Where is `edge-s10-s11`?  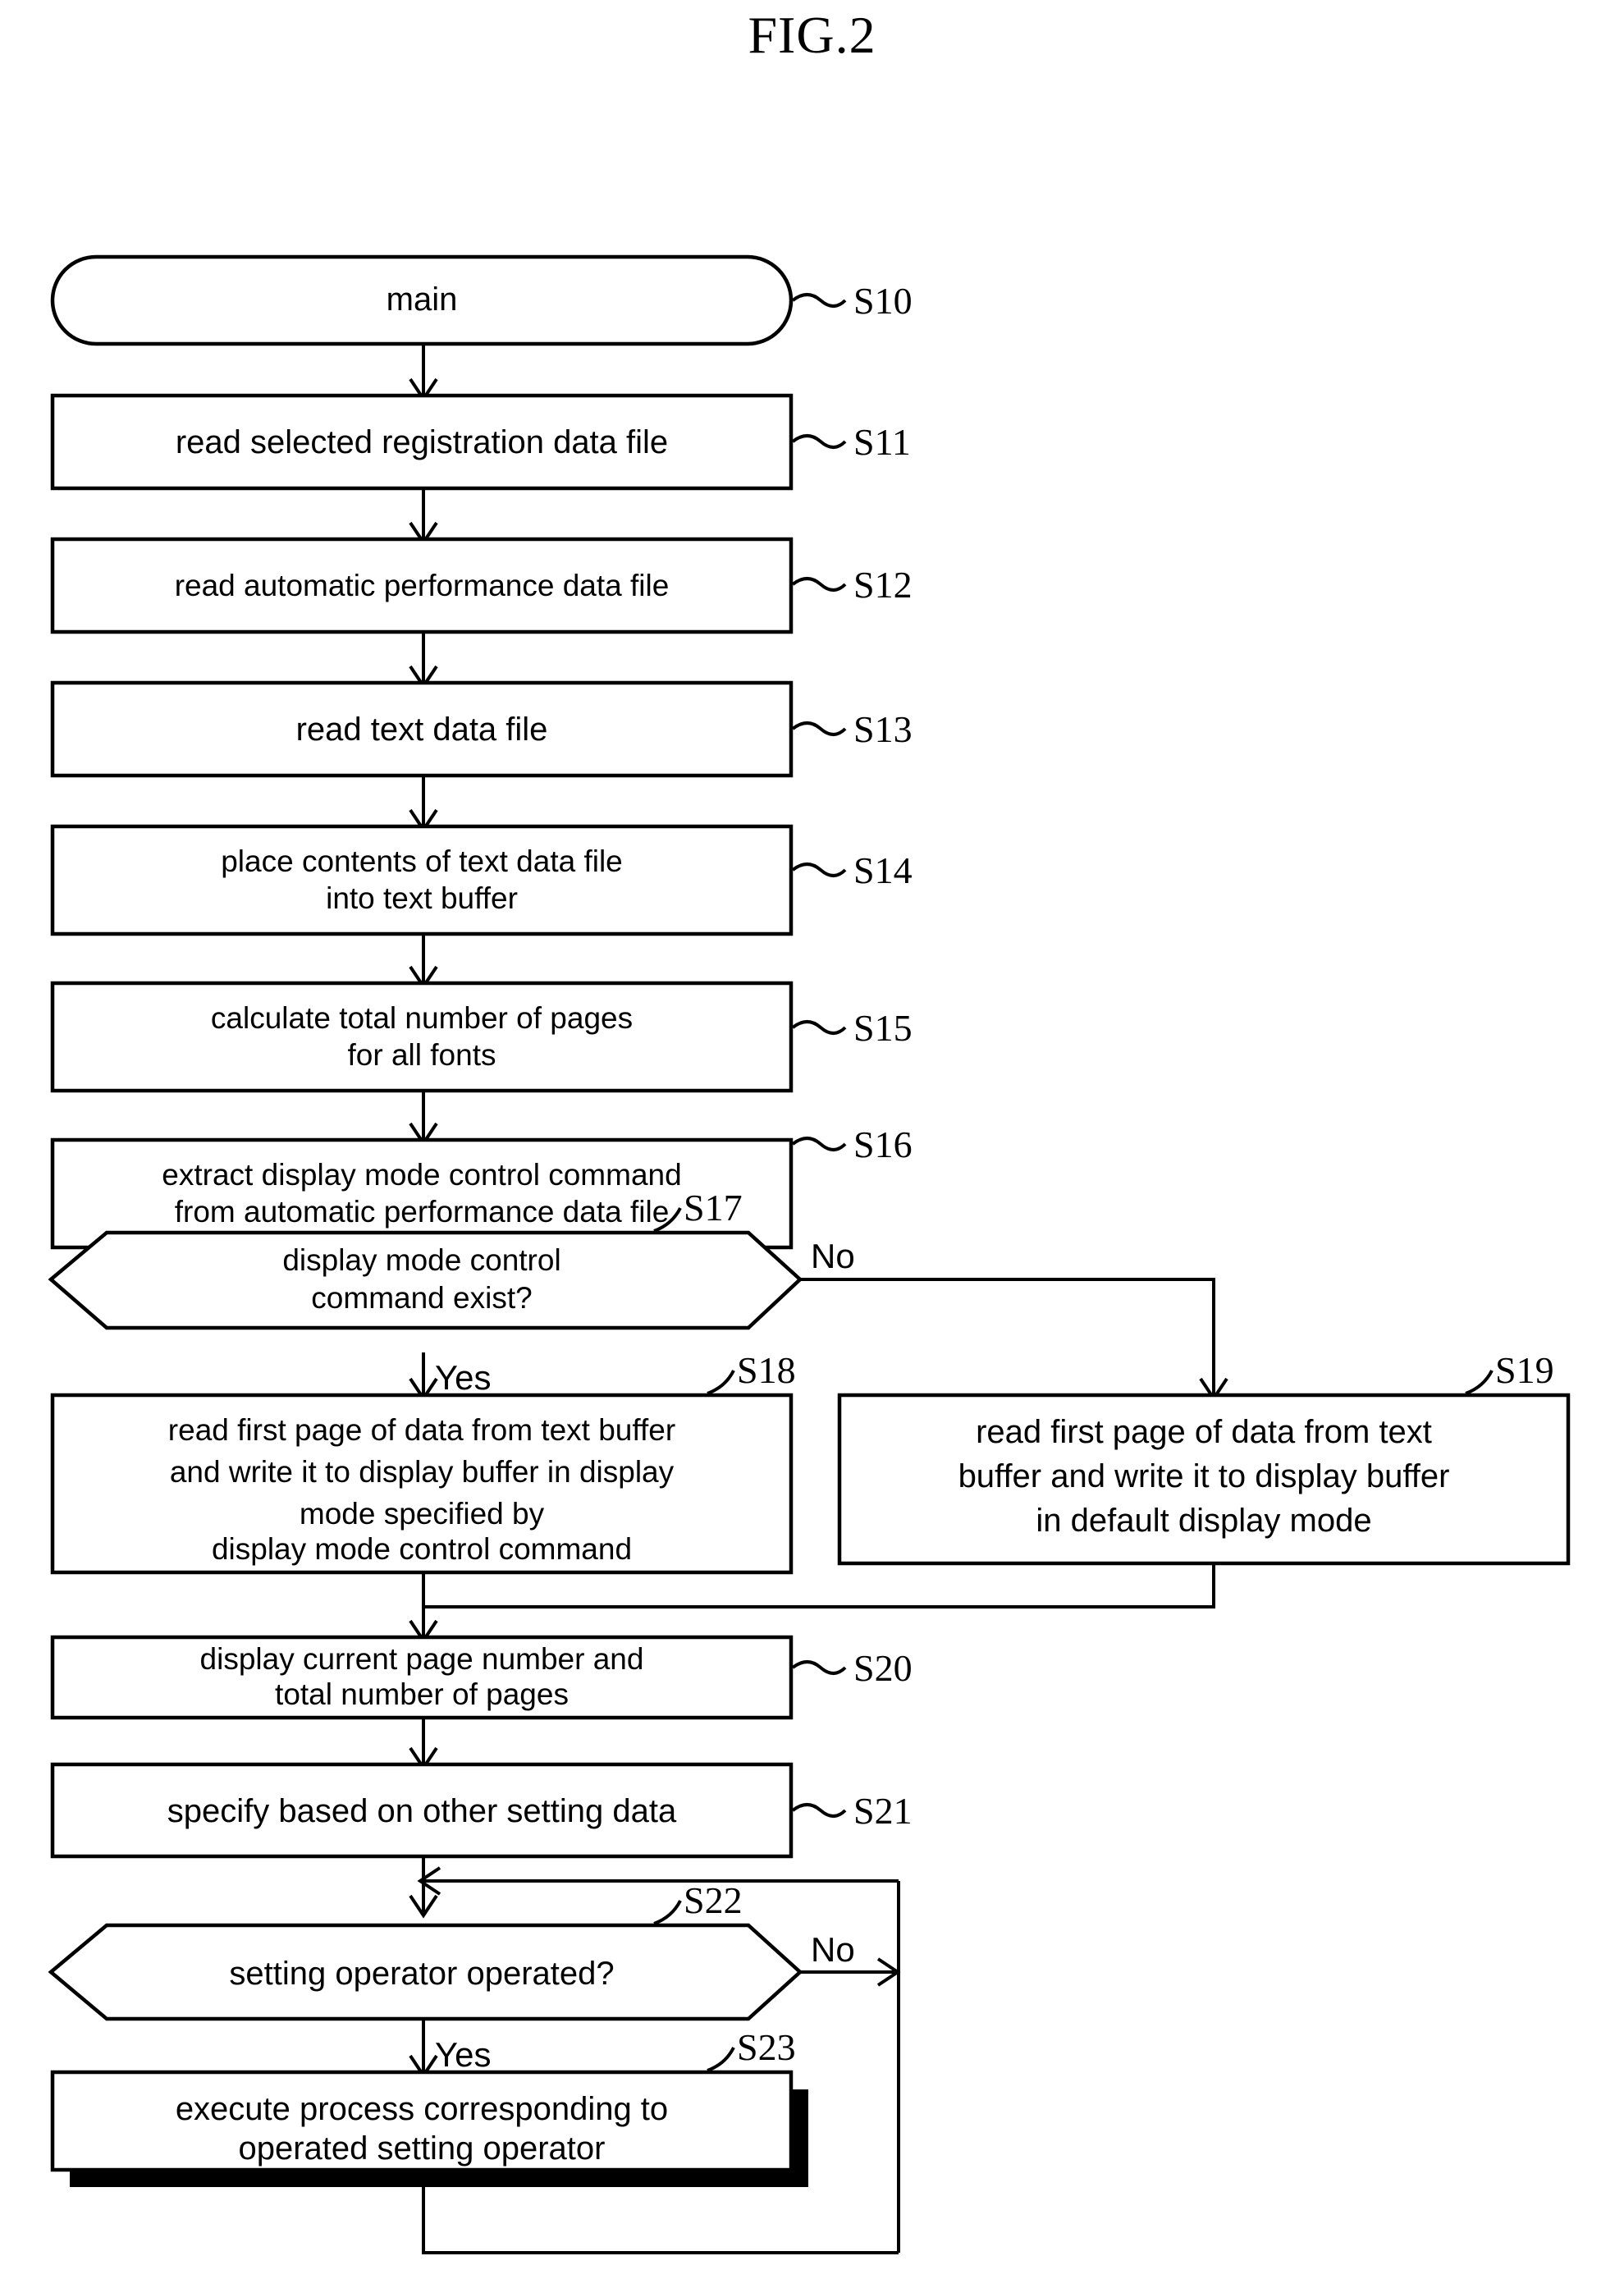
edge-s10-s11 is located at coordinates (423, 373).